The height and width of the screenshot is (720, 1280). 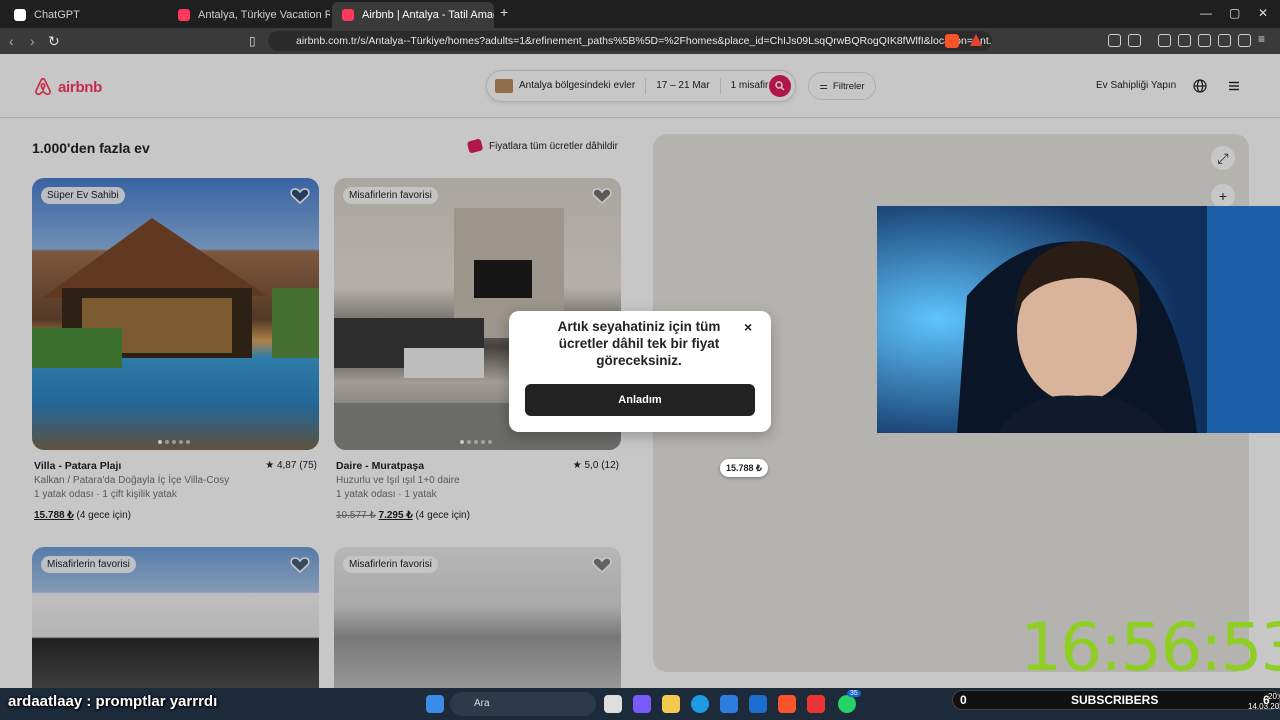 What do you see at coordinates (435, 704) in the screenshot?
I see `windows-start-icon` at bounding box center [435, 704].